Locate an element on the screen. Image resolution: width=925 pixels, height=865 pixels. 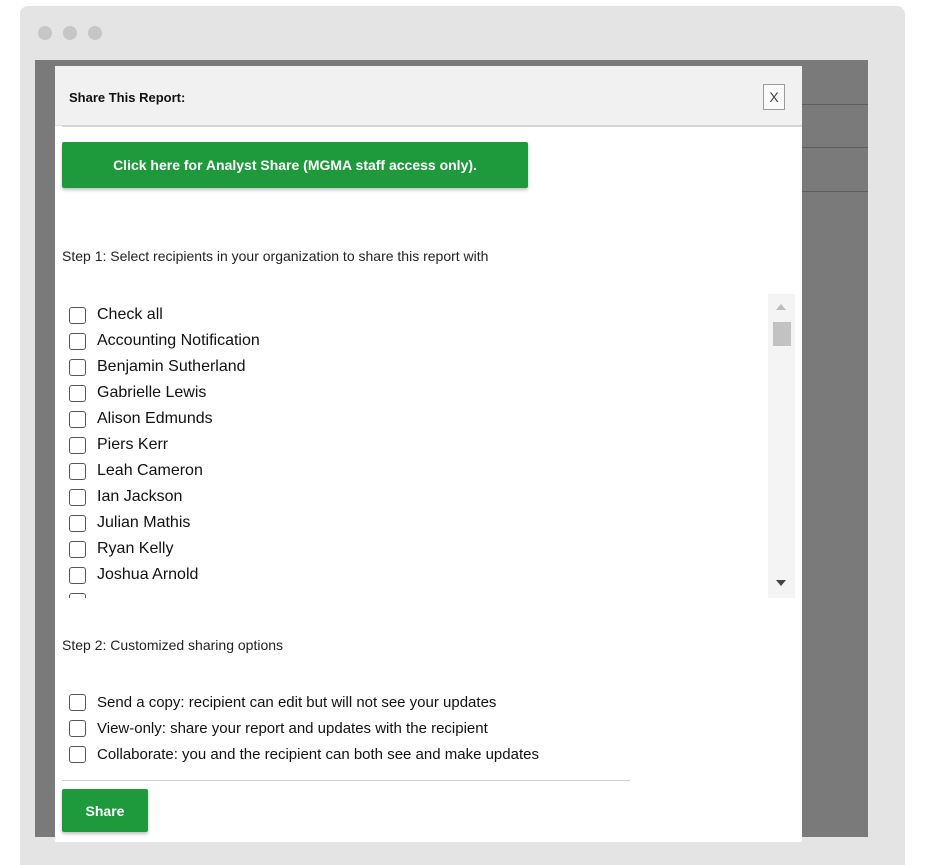
scrollbar-thumb is located at coordinates (782, 334).